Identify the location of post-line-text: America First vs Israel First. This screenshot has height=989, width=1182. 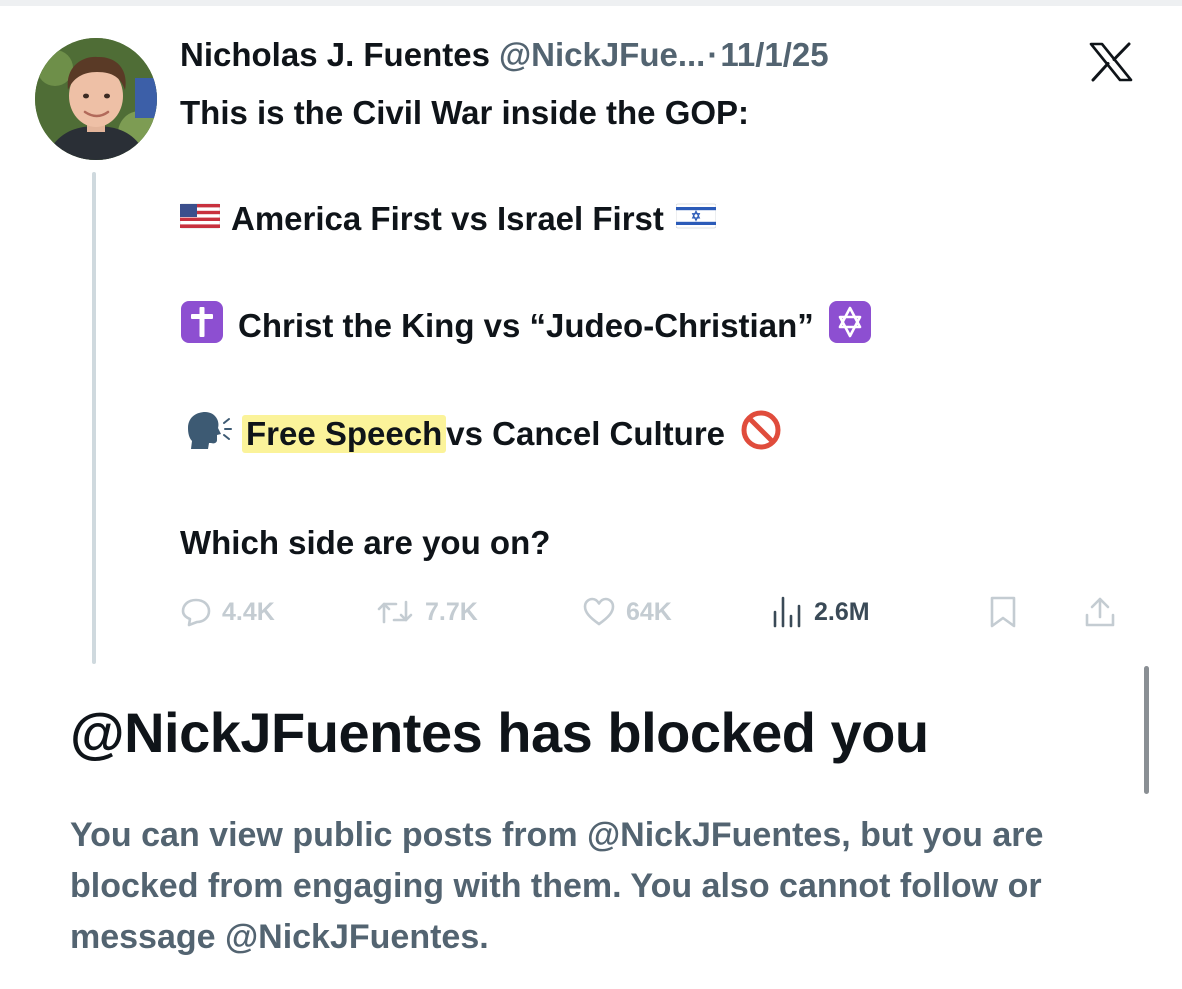
(447, 218).